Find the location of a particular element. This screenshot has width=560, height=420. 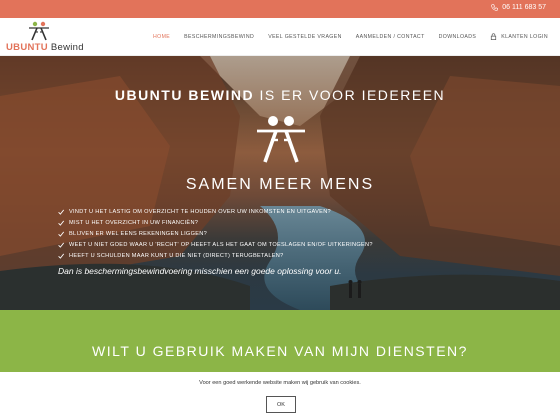

nav-item-contact: AANMELDEN / CONTACT is located at coordinates (390, 37).